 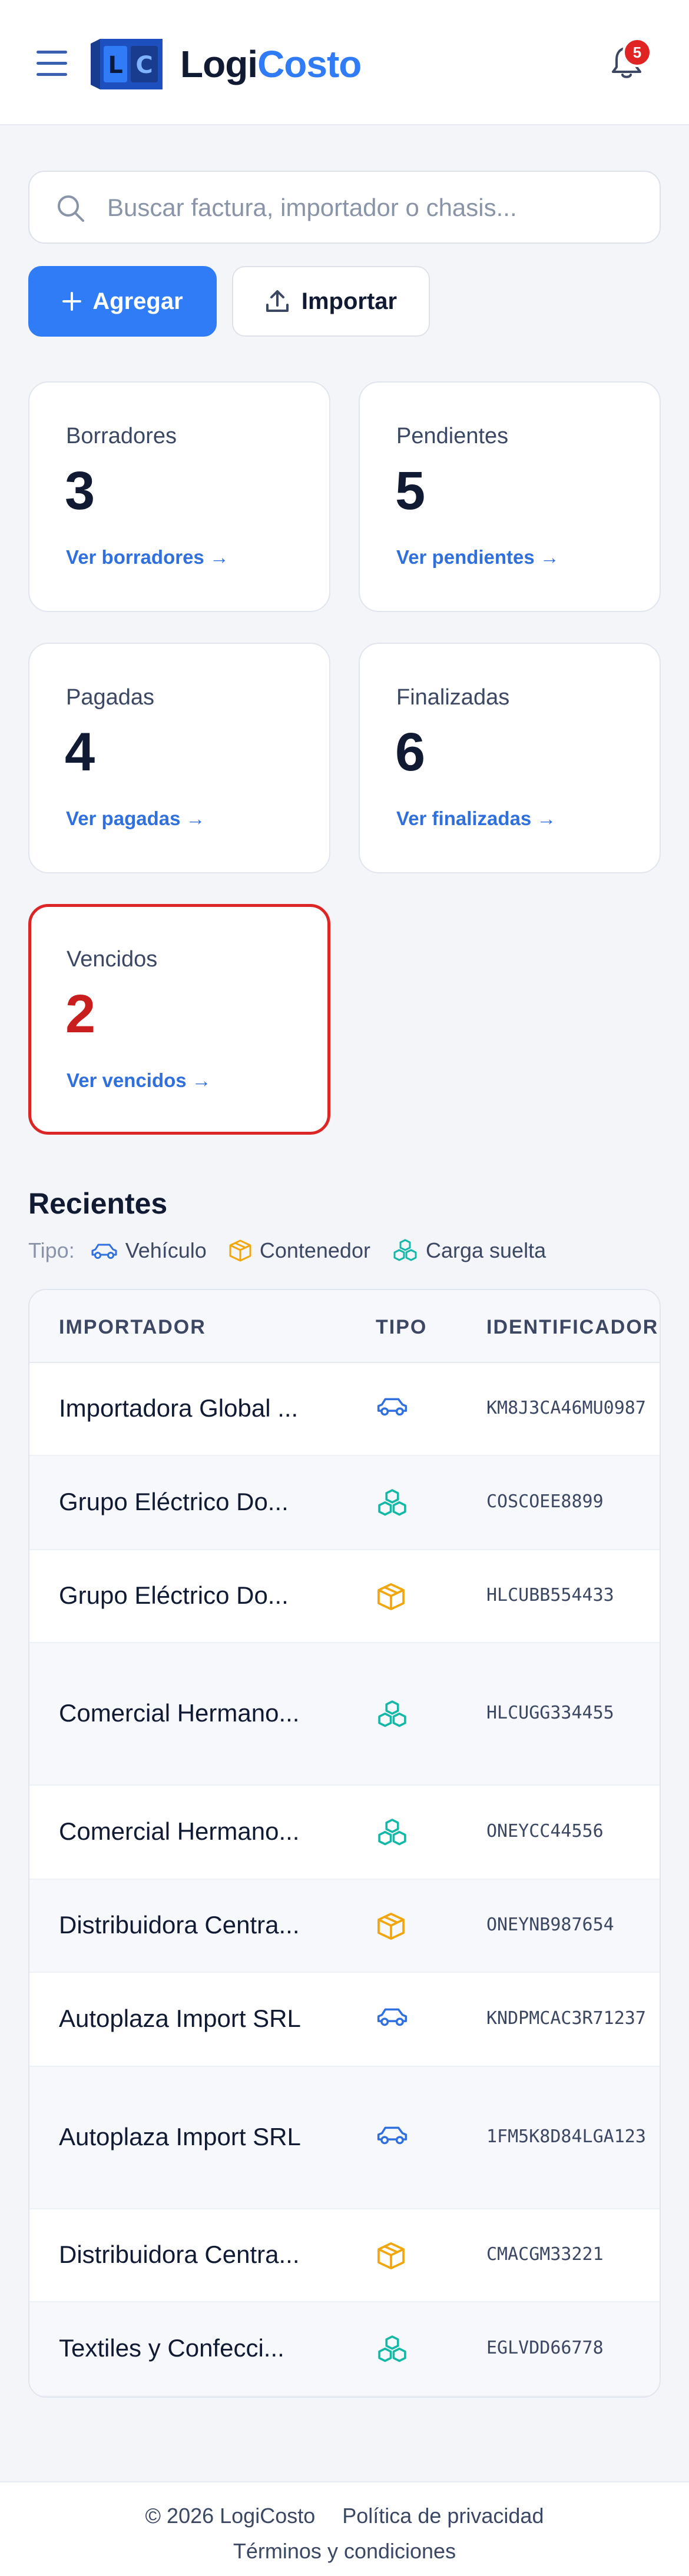 What do you see at coordinates (344, 1596) in the screenshot?
I see `table-row: Grupo Eléctrico Do... HLCUBB554433` at bounding box center [344, 1596].